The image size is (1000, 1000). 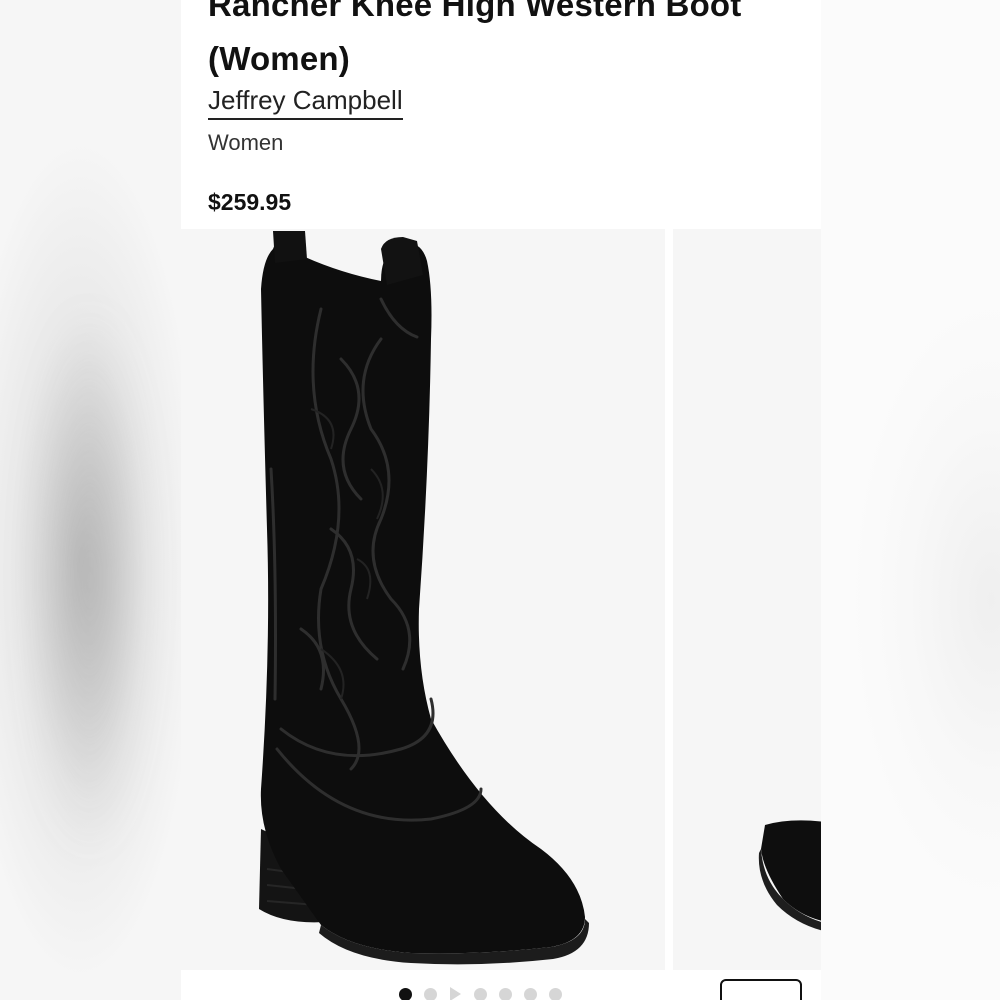 I want to click on floating-action-button, so click(x=761, y=989).